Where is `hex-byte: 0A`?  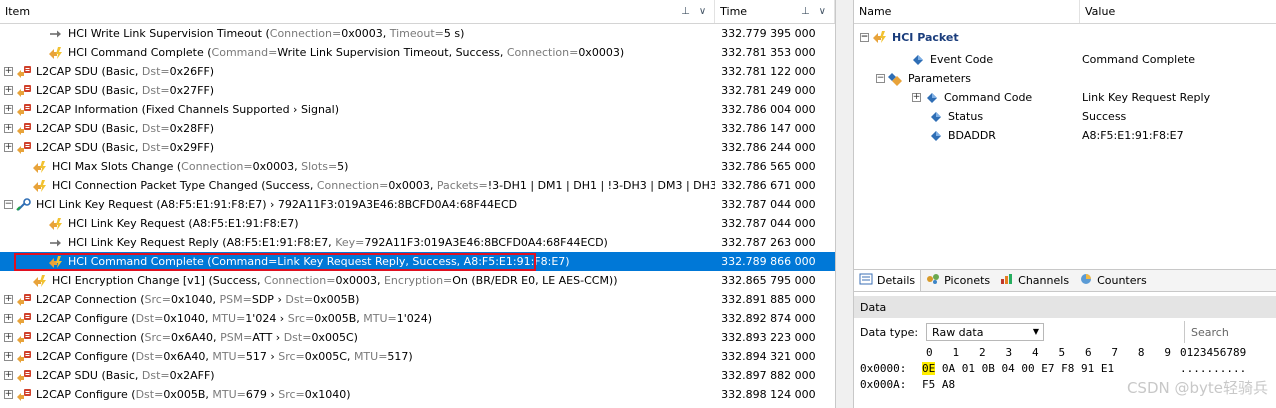 hex-byte: 0A is located at coordinates (948, 368).